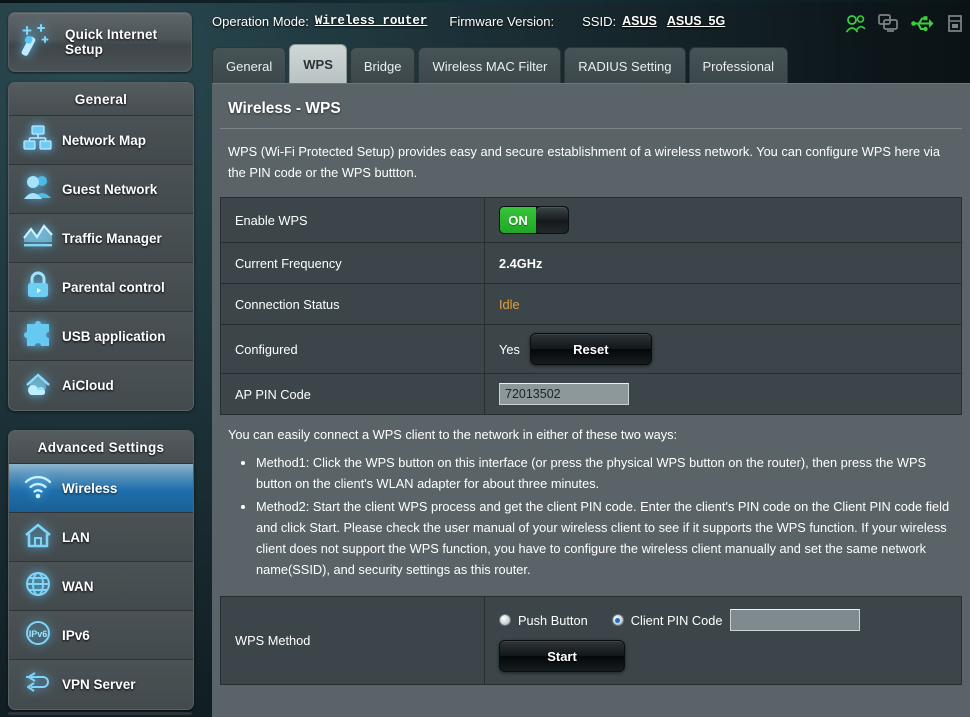  I want to click on push-button-label: Push Button, so click(553, 620).